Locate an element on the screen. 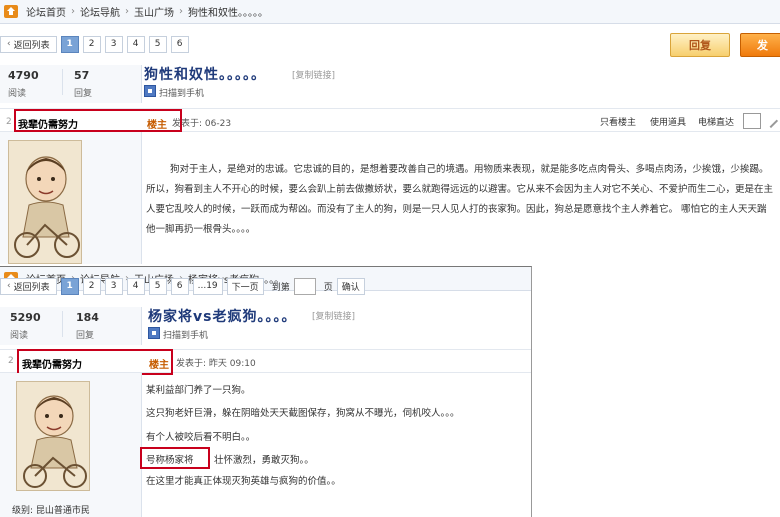 This screenshot has height=517, width=780. new-post-button: 发 is located at coordinates (760, 45).